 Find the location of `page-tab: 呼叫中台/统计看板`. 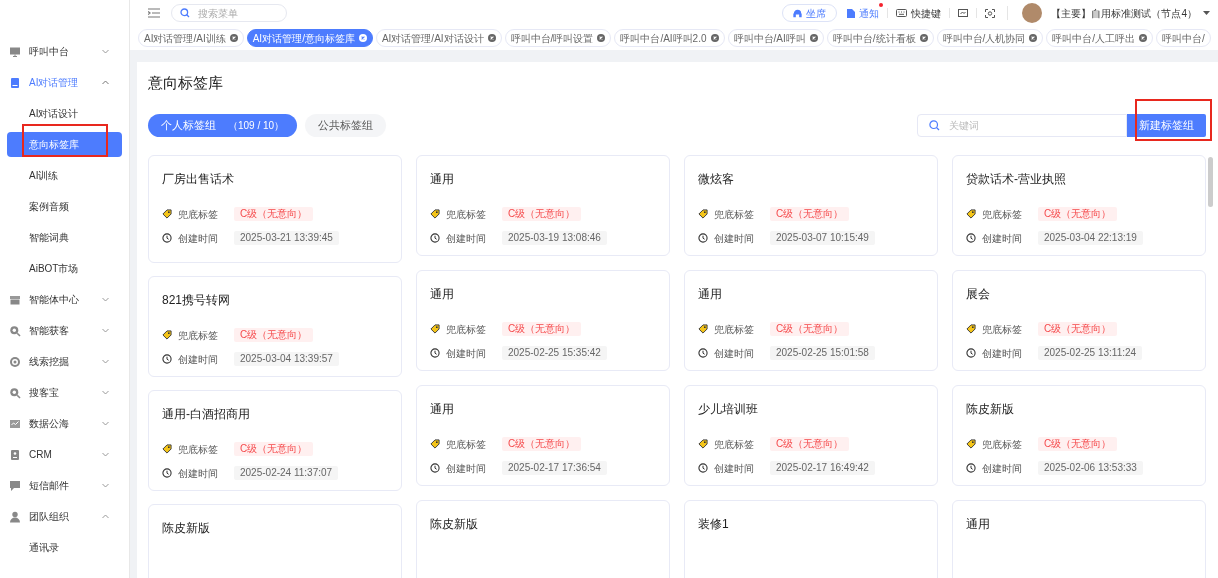

page-tab: 呼叫中台/统计看板 is located at coordinates (880, 38).